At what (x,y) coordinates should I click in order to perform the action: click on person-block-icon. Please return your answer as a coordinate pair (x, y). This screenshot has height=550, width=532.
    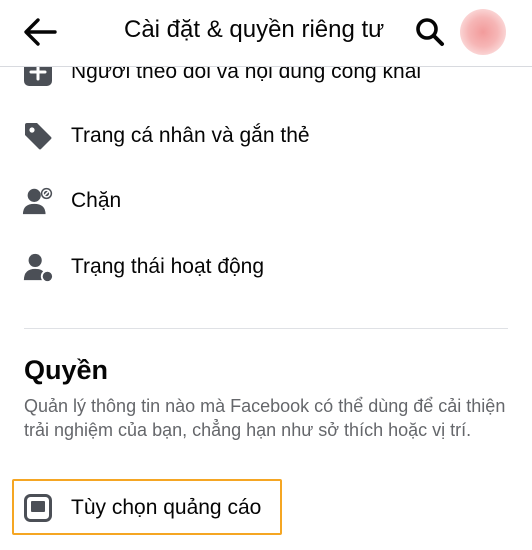
    Looking at the image, I should click on (38, 201).